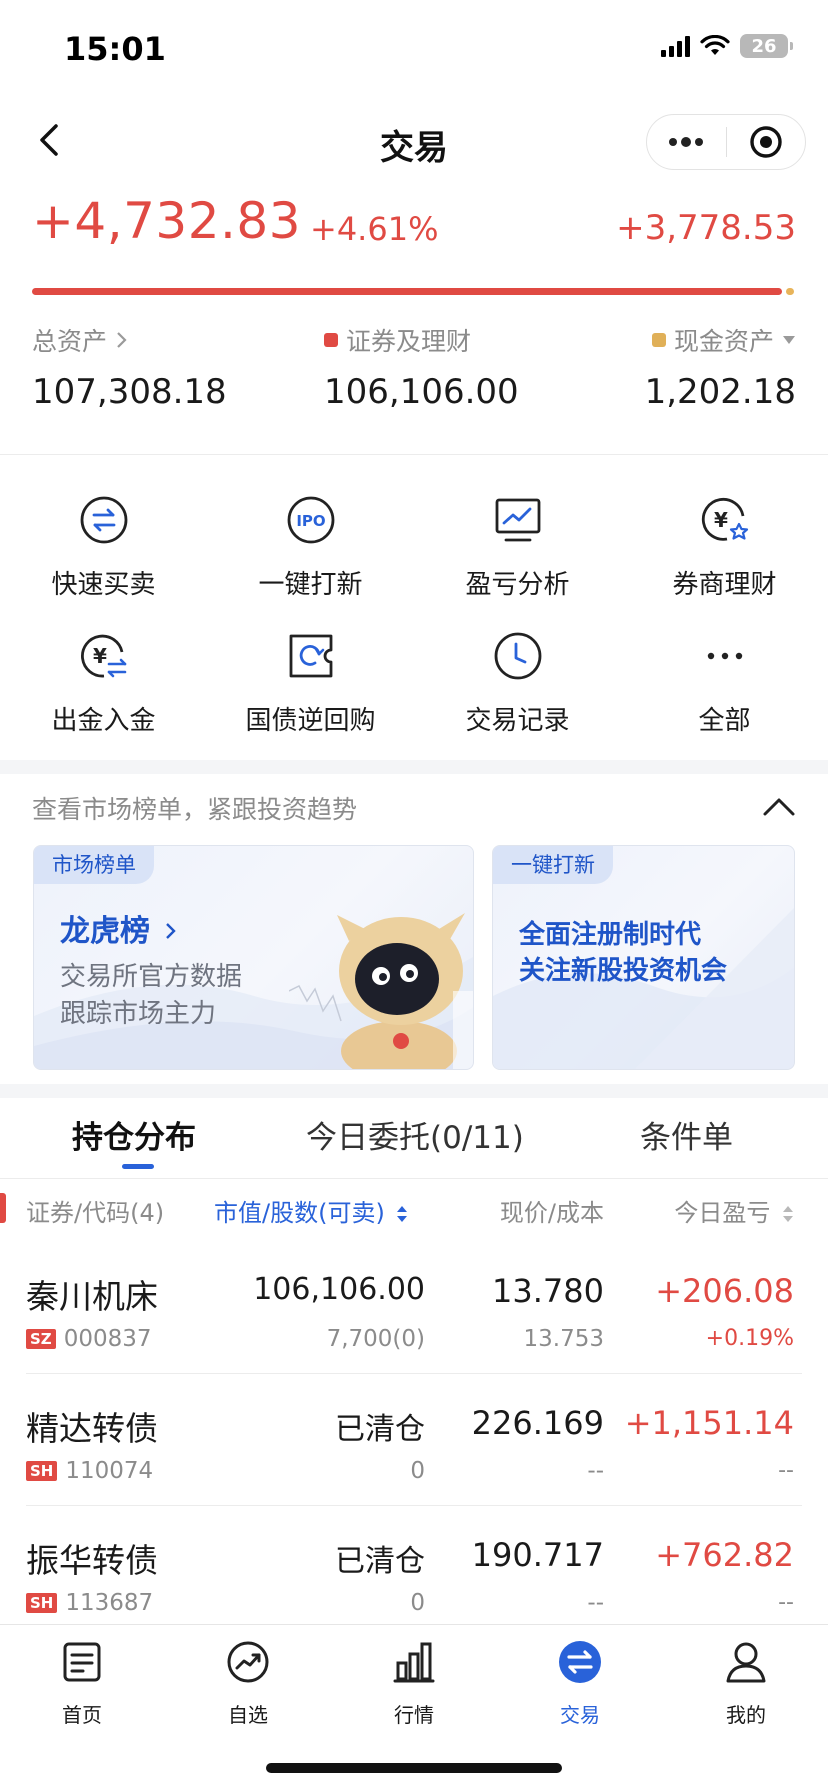  I want to click on swap-circle-icon, so click(104, 520).